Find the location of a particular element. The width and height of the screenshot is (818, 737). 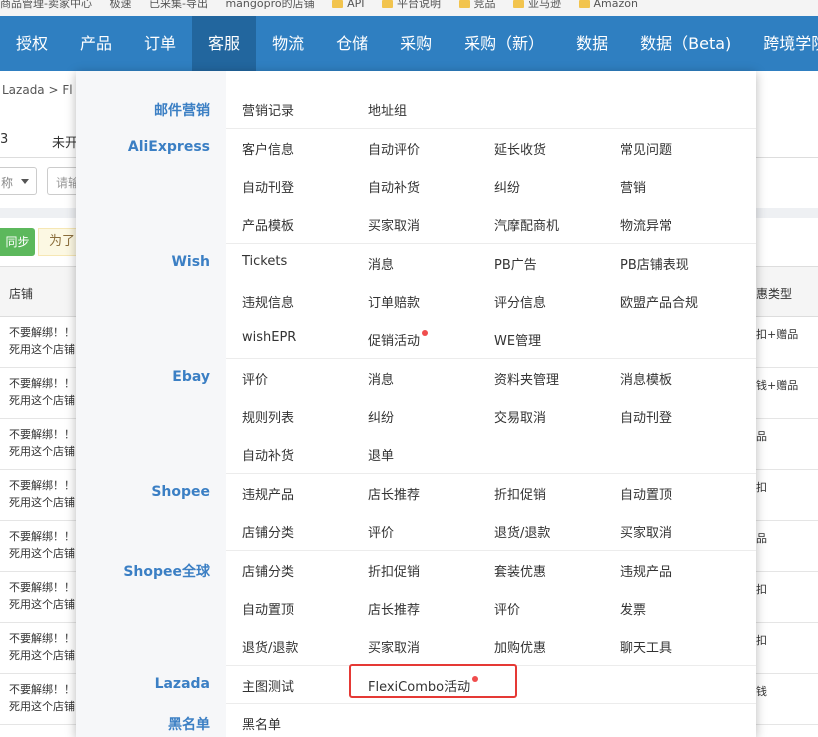

nav-purchase-new: 采购（新） is located at coordinates (504, 43).